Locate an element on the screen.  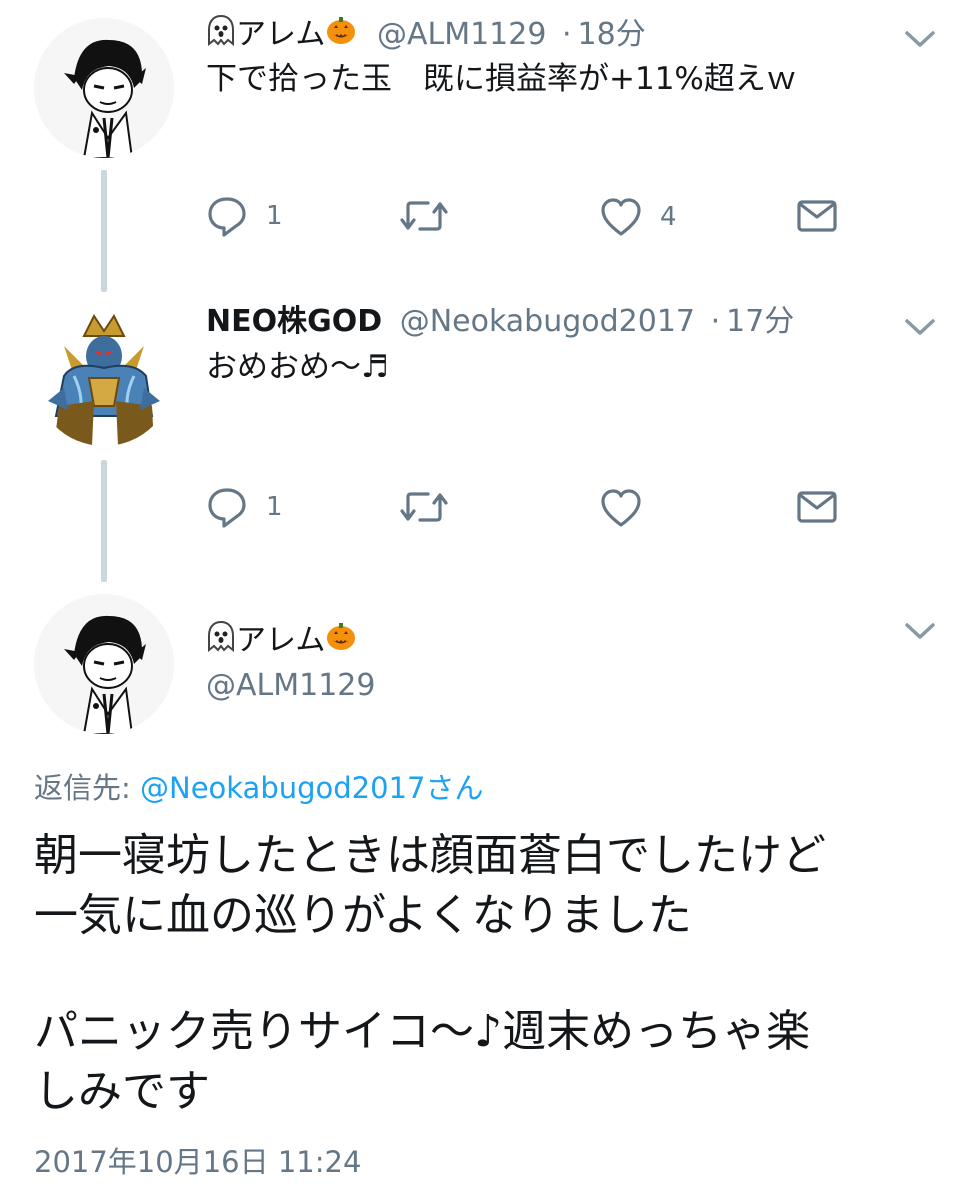
main-tweet-text-line-4: しみです is located at coordinates (122, 1091).